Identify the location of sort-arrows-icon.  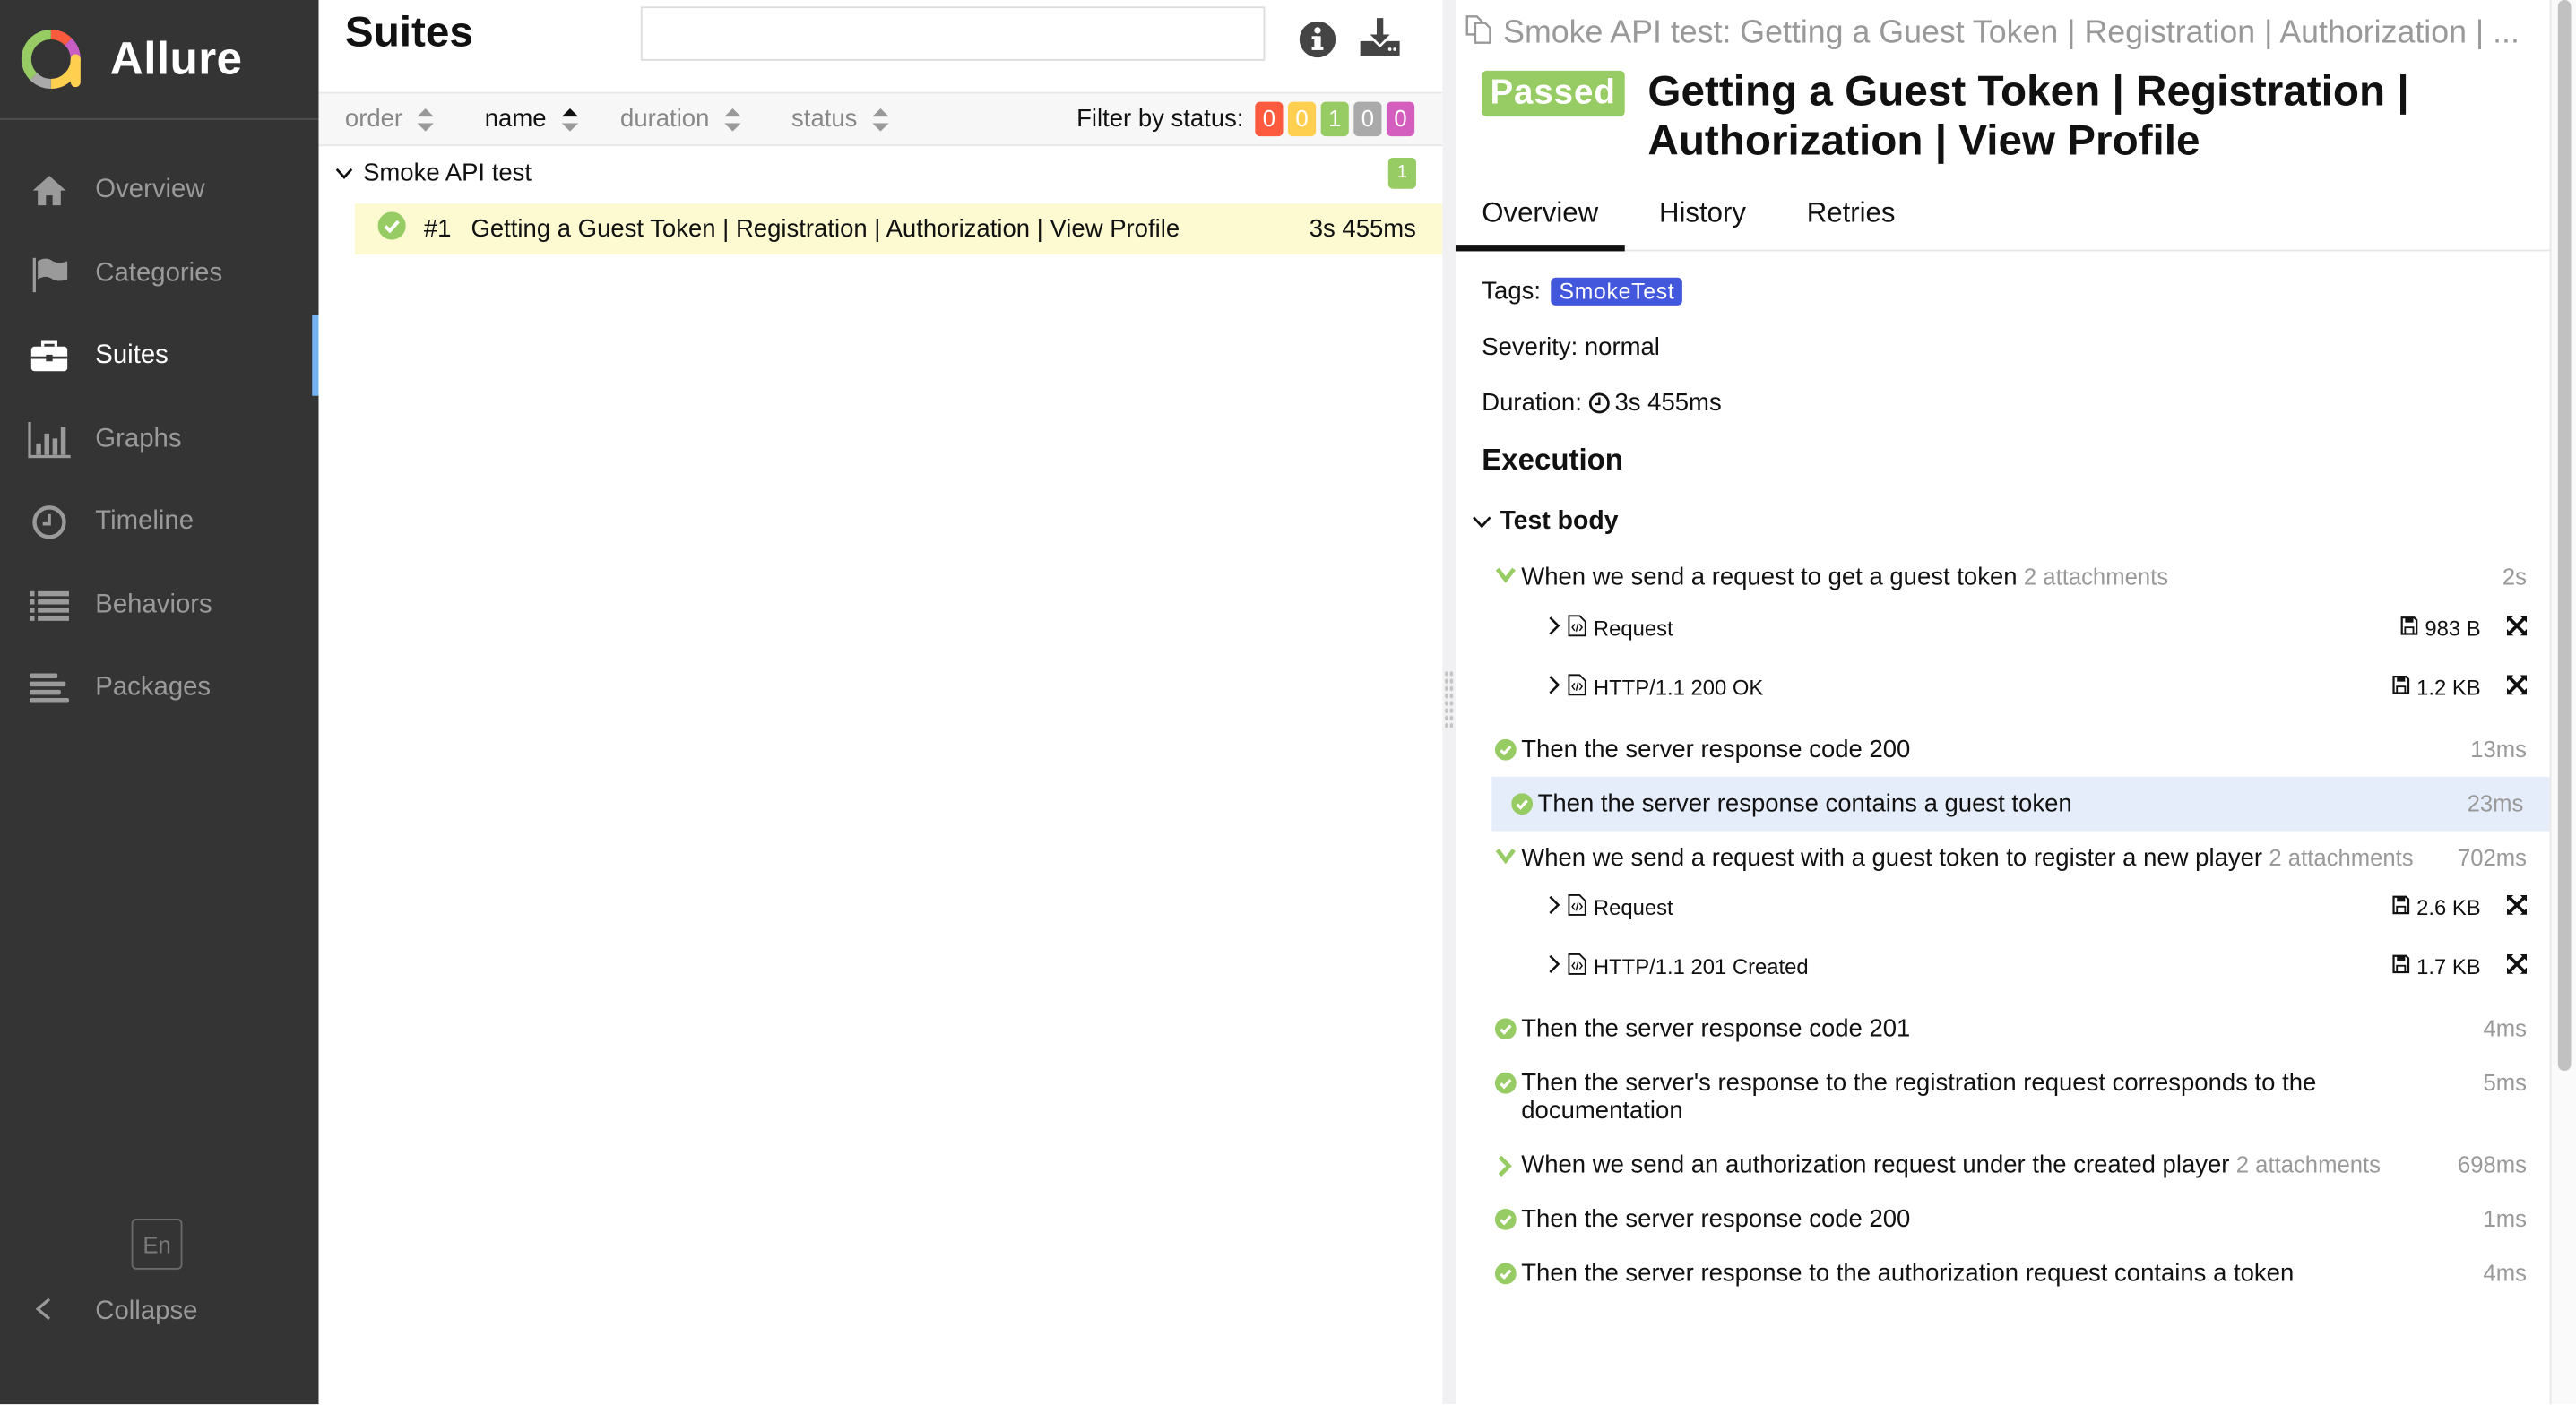
(880, 119).